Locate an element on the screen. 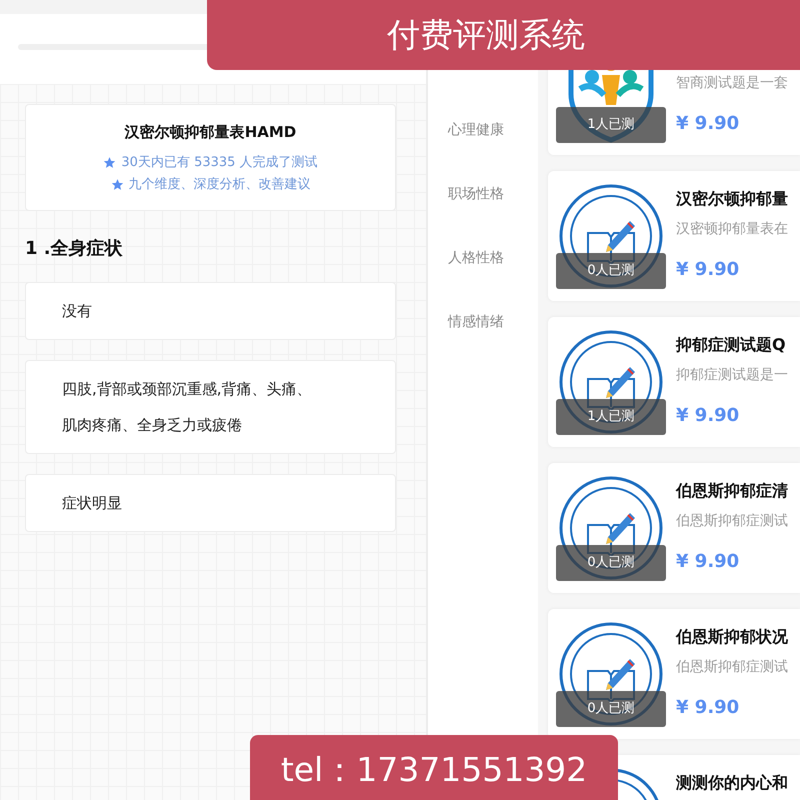  contact-phone: tel：17371551392 is located at coordinates (434, 767).